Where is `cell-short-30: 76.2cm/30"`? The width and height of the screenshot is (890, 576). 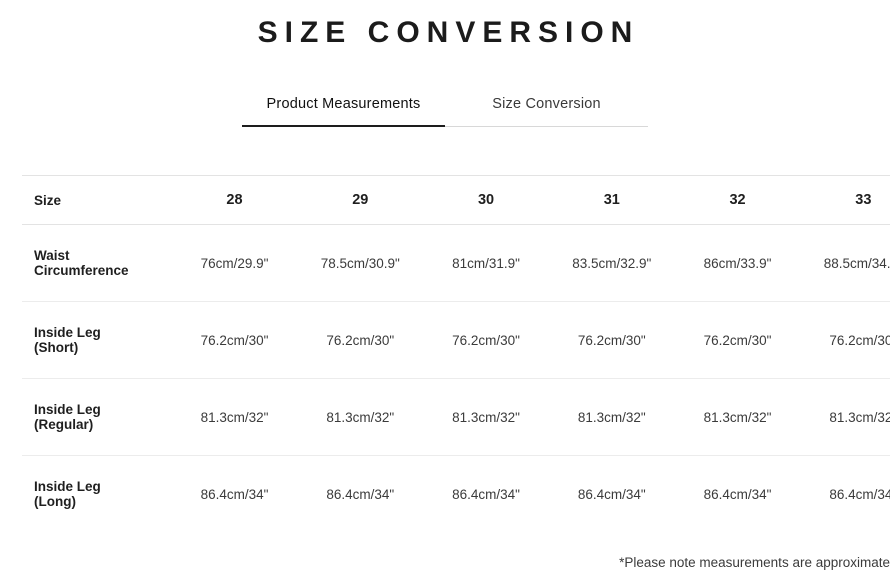
cell-short-30: 76.2cm/30" is located at coordinates (486, 340).